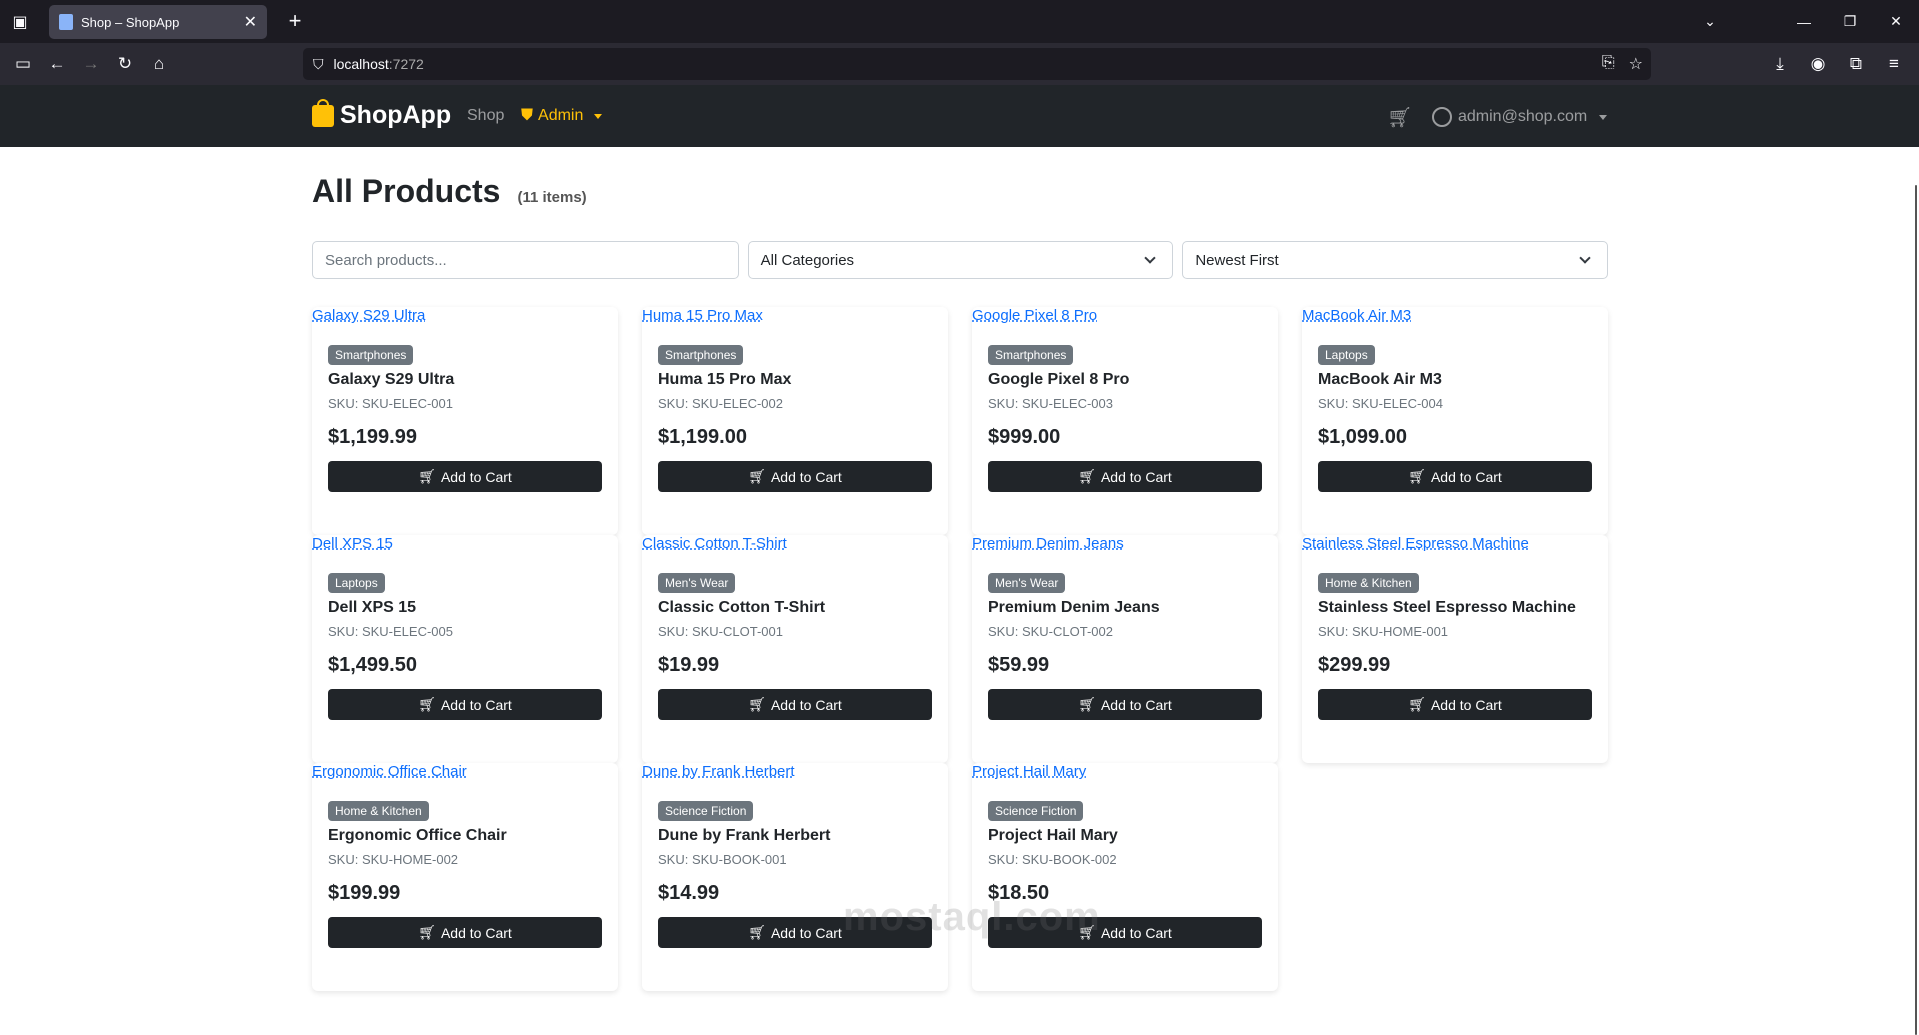  What do you see at coordinates (323, 112) in the screenshot?
I see `shopping-bag-icon` at bounding box center [323, 112].